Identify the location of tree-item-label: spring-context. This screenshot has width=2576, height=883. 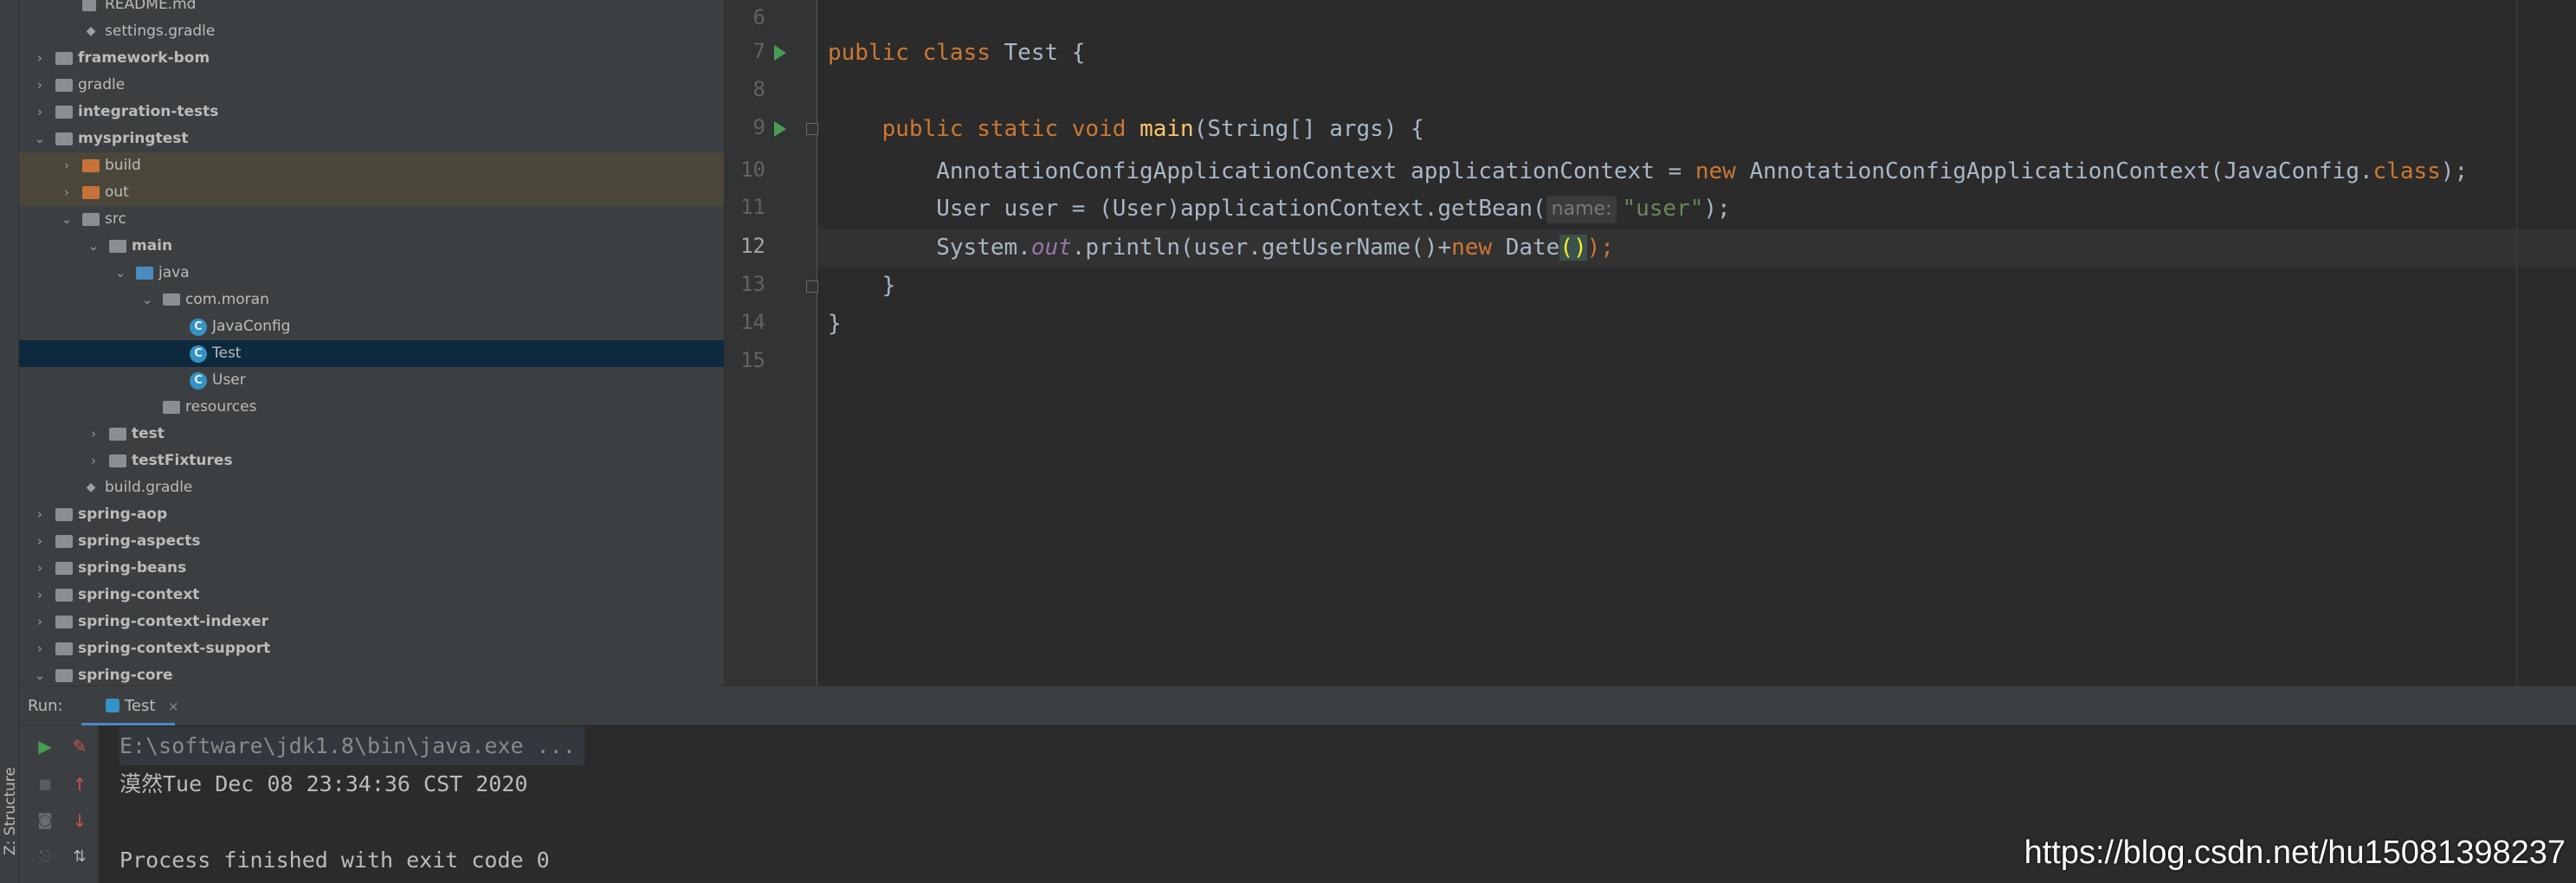
(139, 595).